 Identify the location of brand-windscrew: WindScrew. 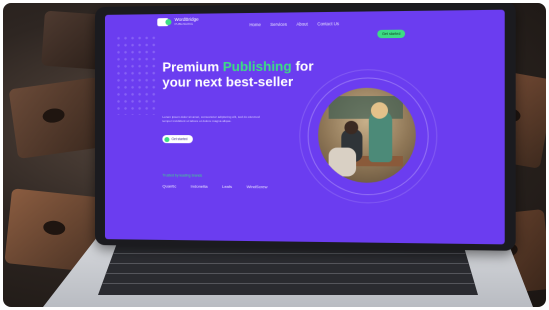
(257, 187).